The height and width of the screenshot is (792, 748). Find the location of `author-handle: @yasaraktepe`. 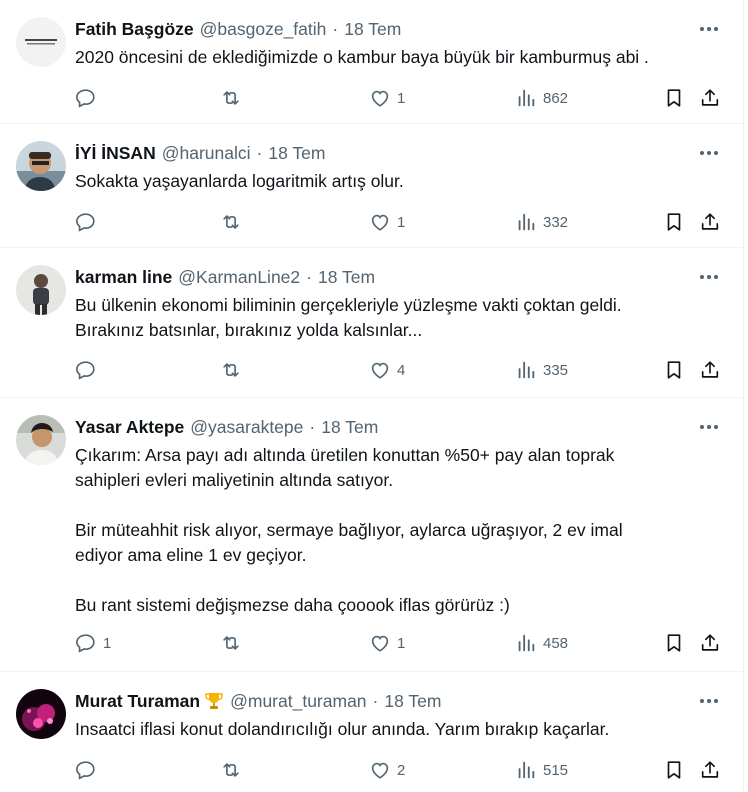

author-handle: @yasaraktepe is located at coordinates (246, 427).